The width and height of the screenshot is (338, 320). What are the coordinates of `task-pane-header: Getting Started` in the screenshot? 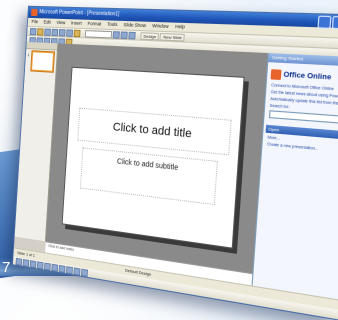 It's located at (303, 60).